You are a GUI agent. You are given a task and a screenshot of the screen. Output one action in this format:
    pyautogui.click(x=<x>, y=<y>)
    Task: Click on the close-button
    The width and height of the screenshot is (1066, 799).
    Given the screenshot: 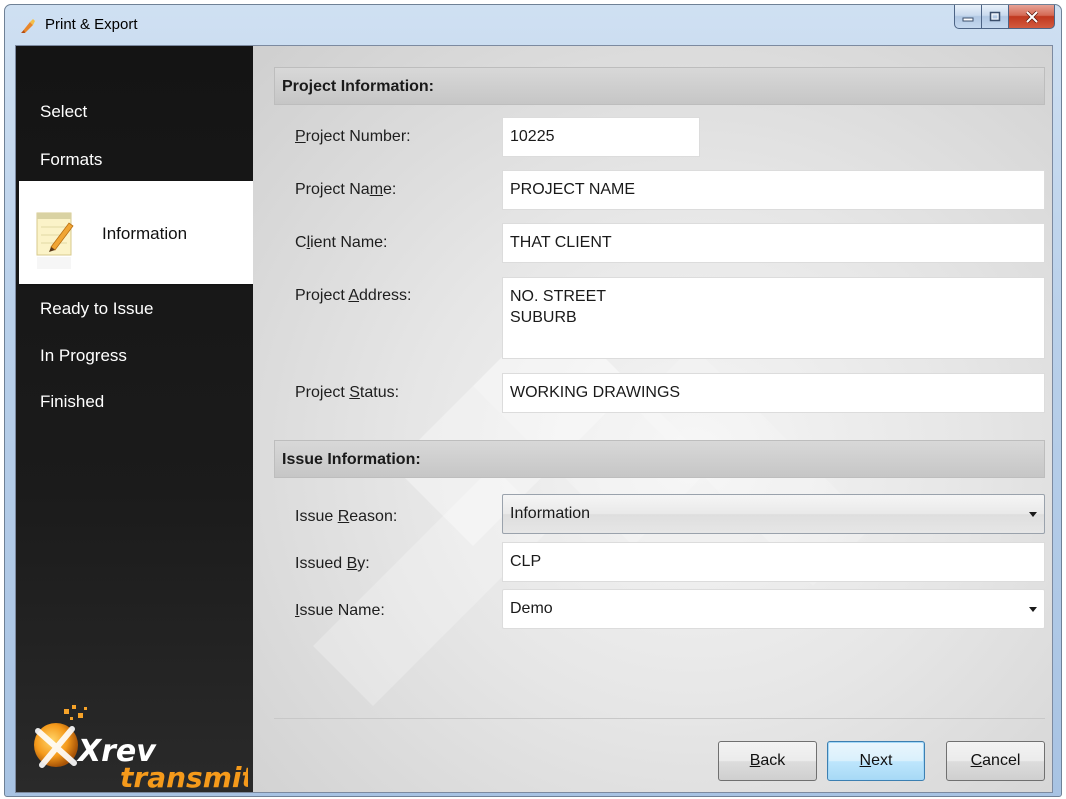 What is the action you would take?
    pyautogui.click(x=1032, y=17)
    